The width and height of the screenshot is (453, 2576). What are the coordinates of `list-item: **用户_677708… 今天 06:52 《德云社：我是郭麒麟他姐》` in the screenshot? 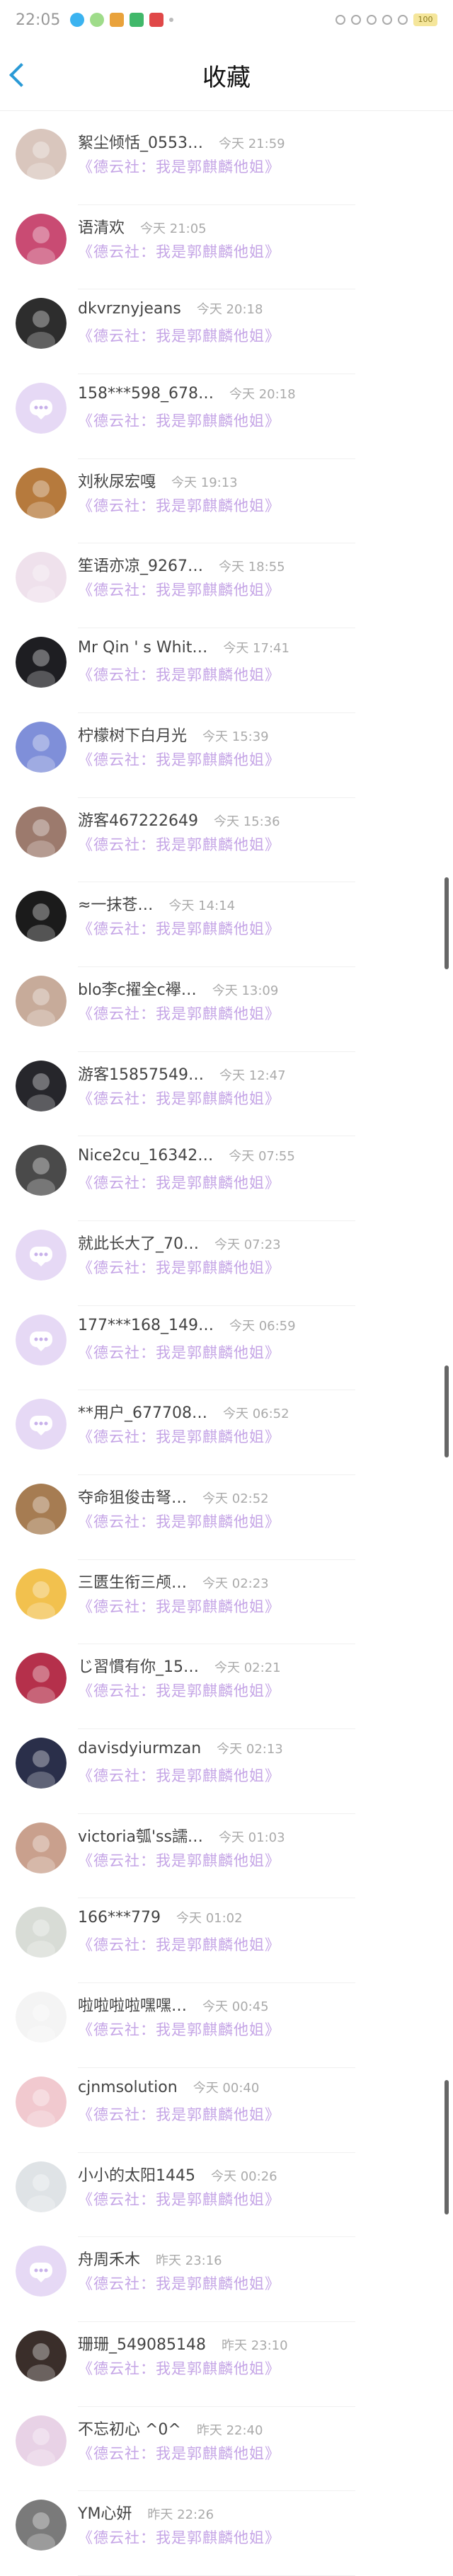 It's located at (226, 1432).